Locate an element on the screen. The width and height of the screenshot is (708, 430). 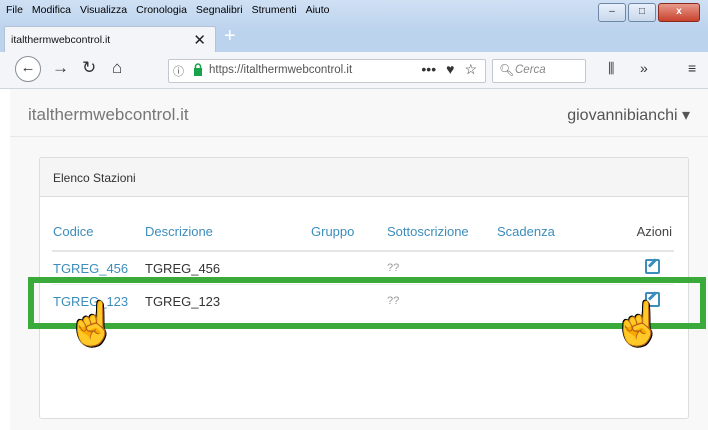
highlight-frame is located at coordinates (367, 303).